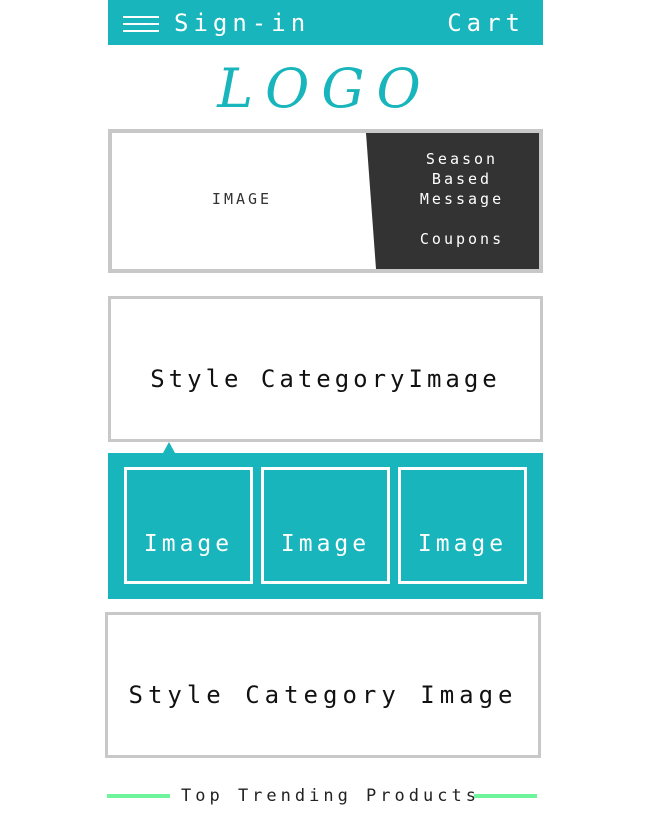  Describe the element at coordinates (462, 179) in the screenshot. I see `promo-message-line: Based` at that location.